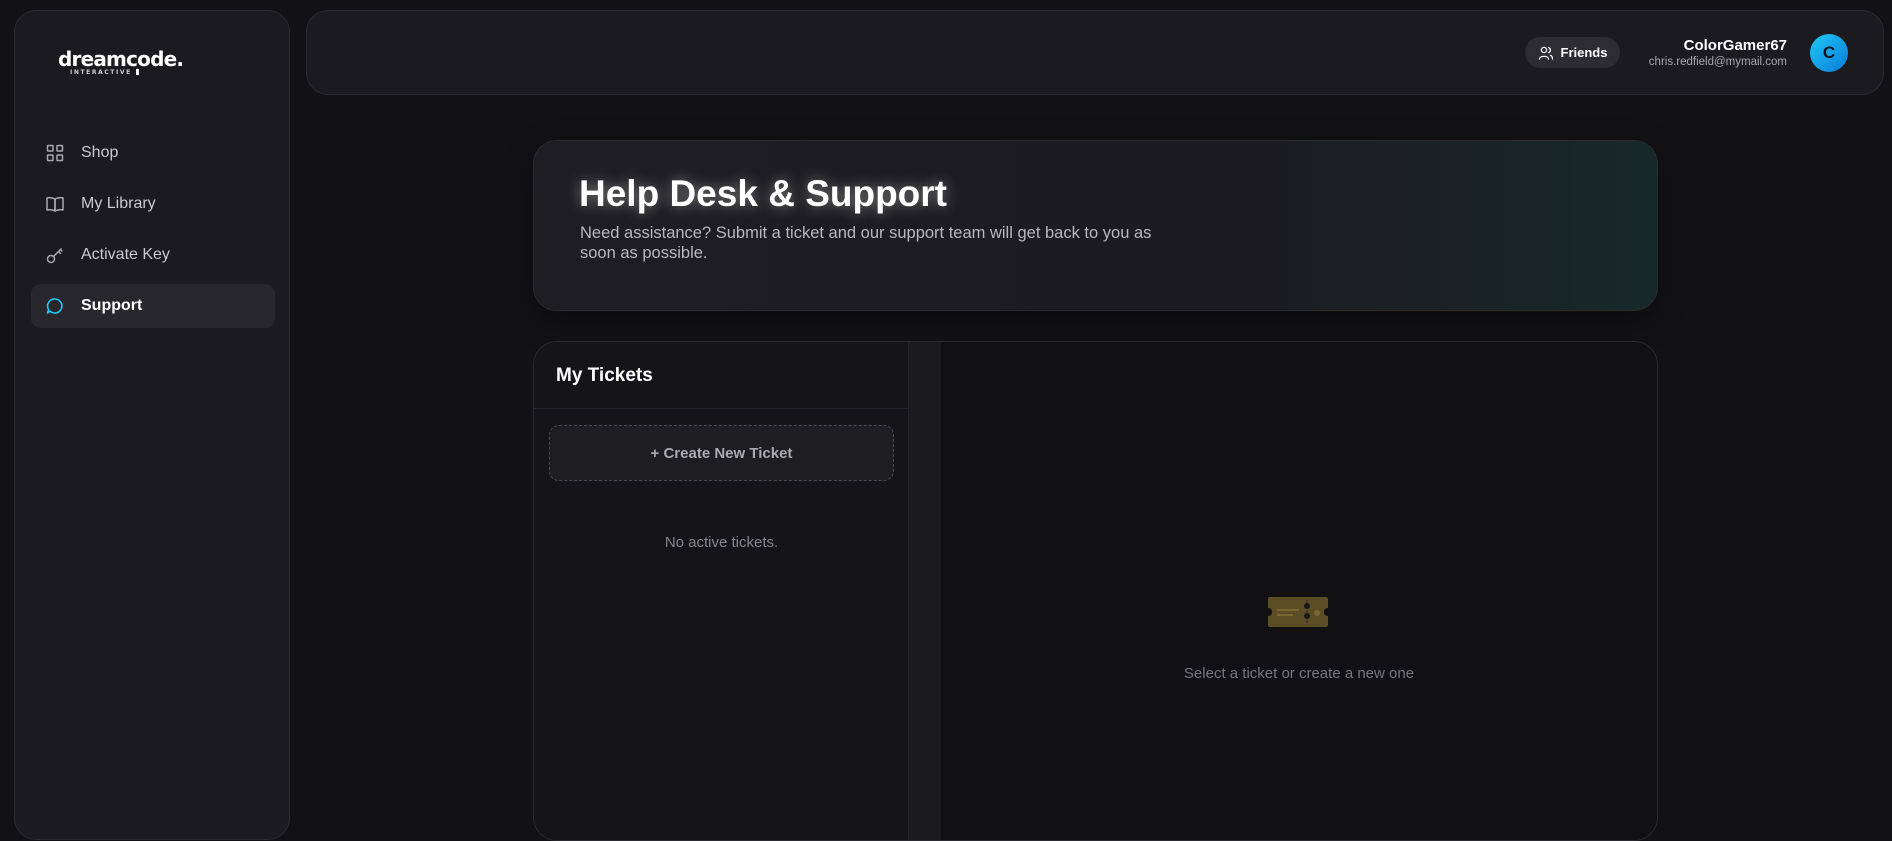 The width and height of the screenshot is (1892, 841). I want to click on grid-icon, so click(55, 153).